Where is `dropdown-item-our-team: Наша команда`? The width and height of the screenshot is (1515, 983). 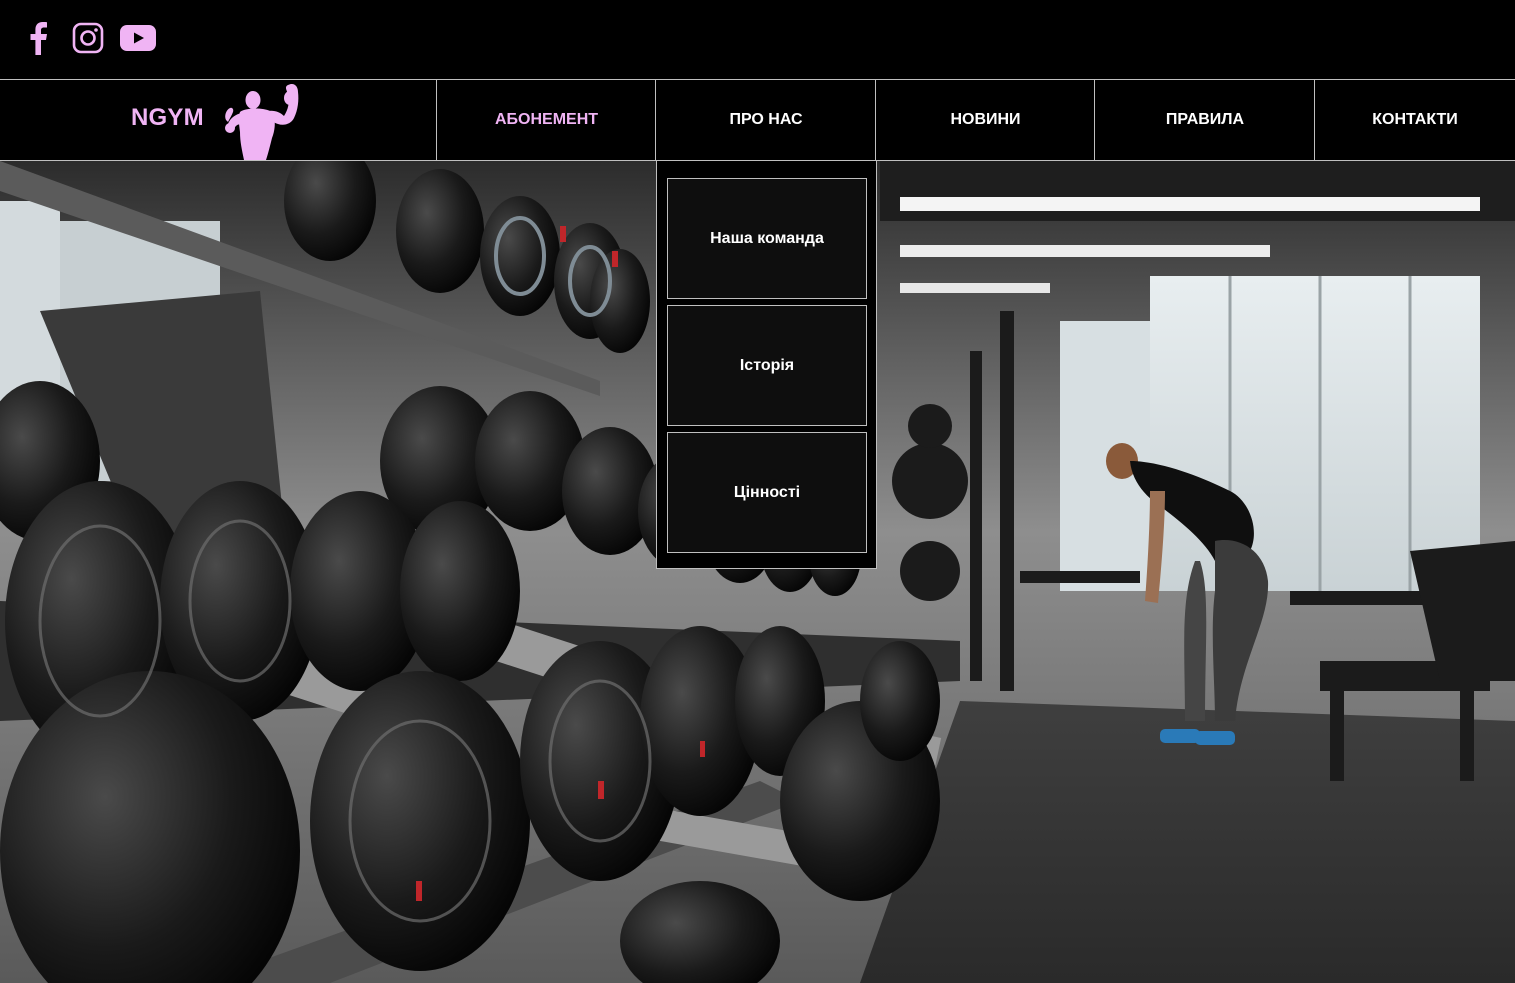
dropdown-item-our-team: Наша команда is located at coordinates (767, 238).